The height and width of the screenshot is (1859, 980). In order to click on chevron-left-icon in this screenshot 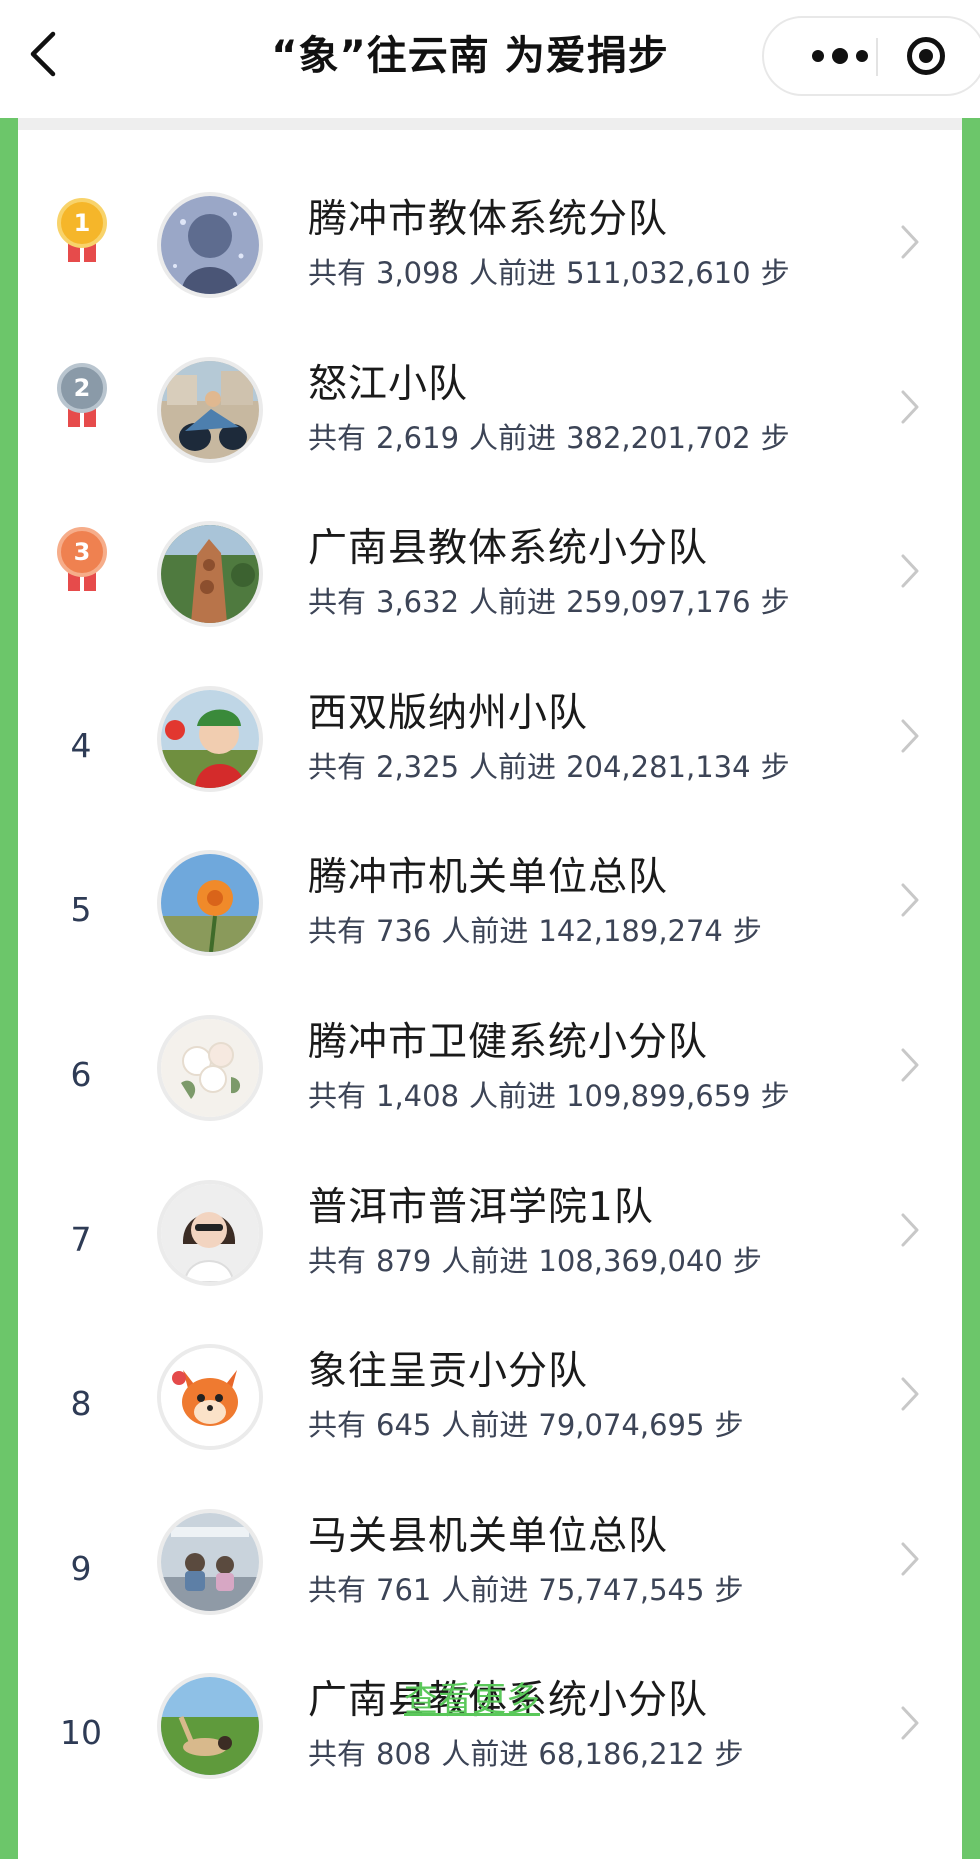, I will do `click(43, 54)`.